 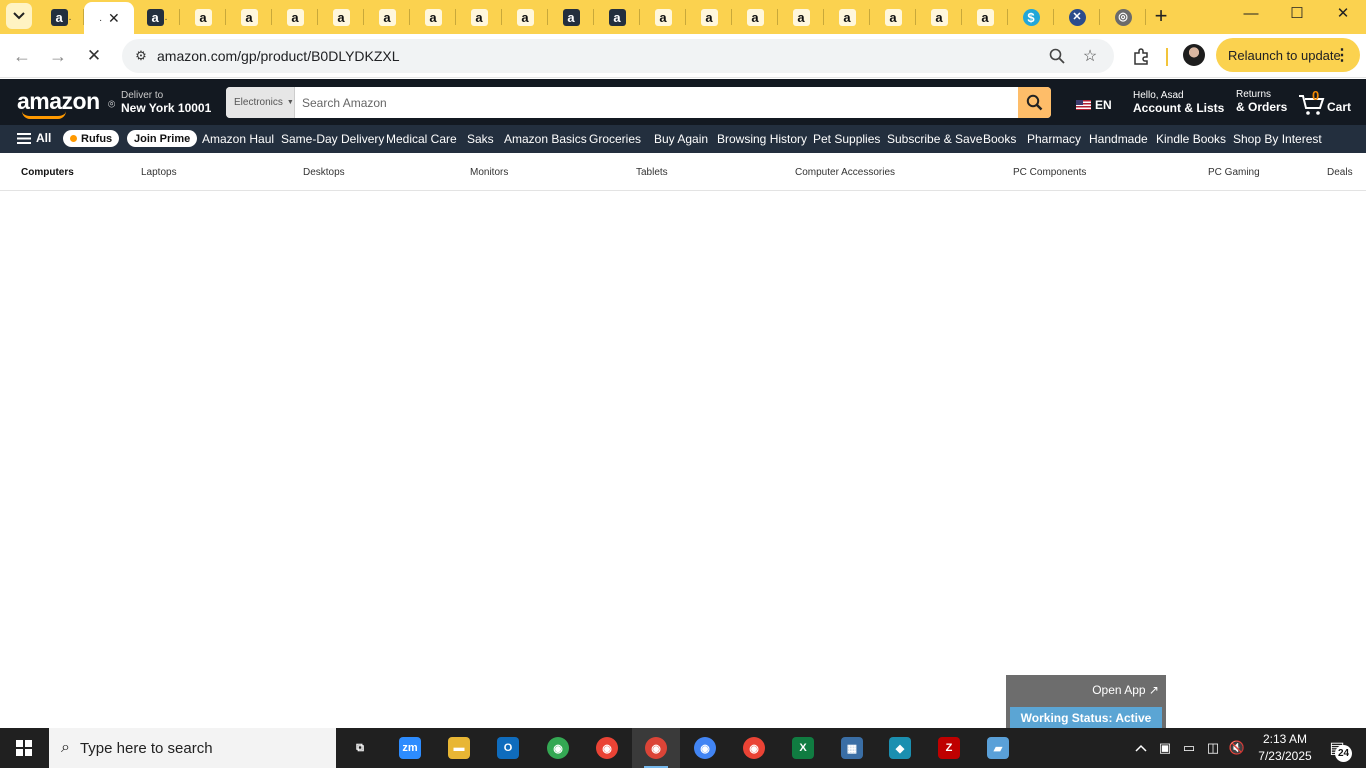 What do you see at coordinates (489, 172) in the screenshot?
I see `subnav-item-monitors: Monitors` at bounding box center [489, 172].